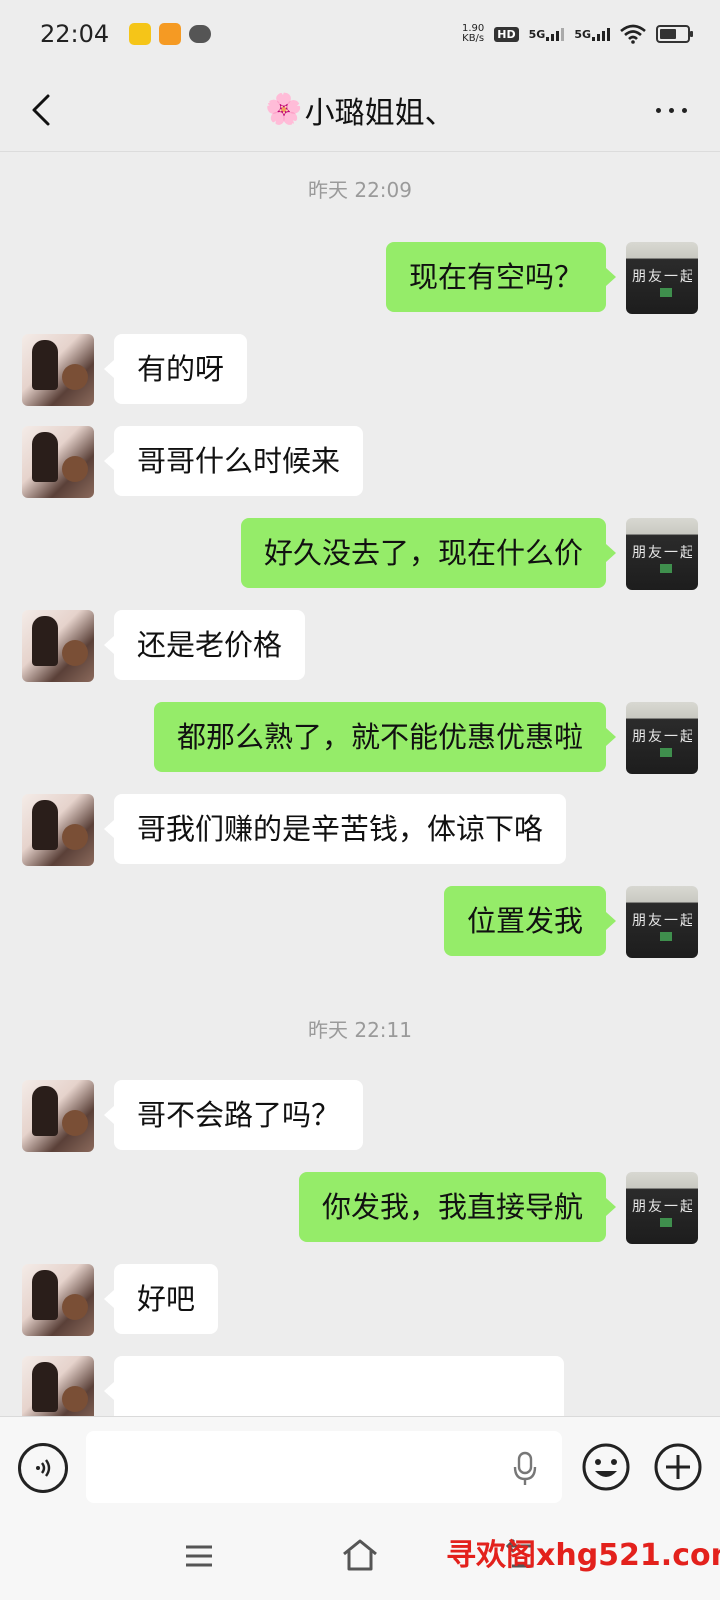  What do you see at coordinates (537, 34) in the screenshot?
I see `signal-1-label: 5G` at bounding box center [537, 34].